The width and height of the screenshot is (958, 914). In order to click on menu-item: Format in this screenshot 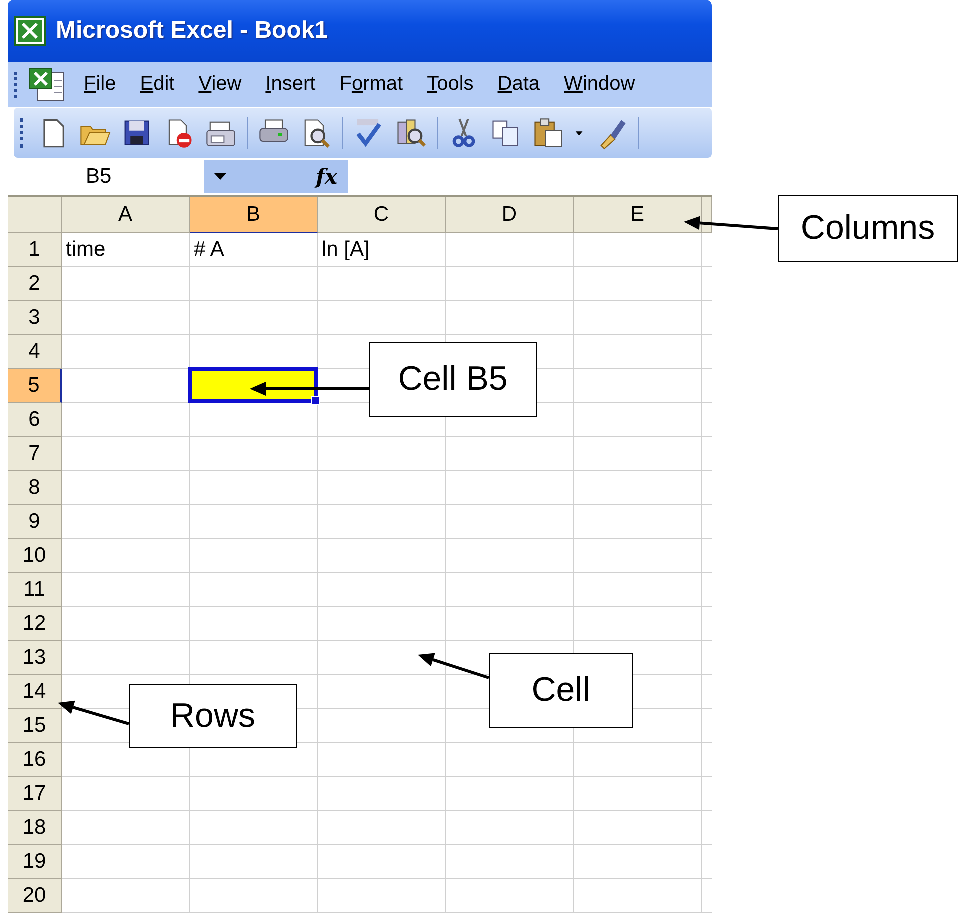, I will do `click(372, 84)`.